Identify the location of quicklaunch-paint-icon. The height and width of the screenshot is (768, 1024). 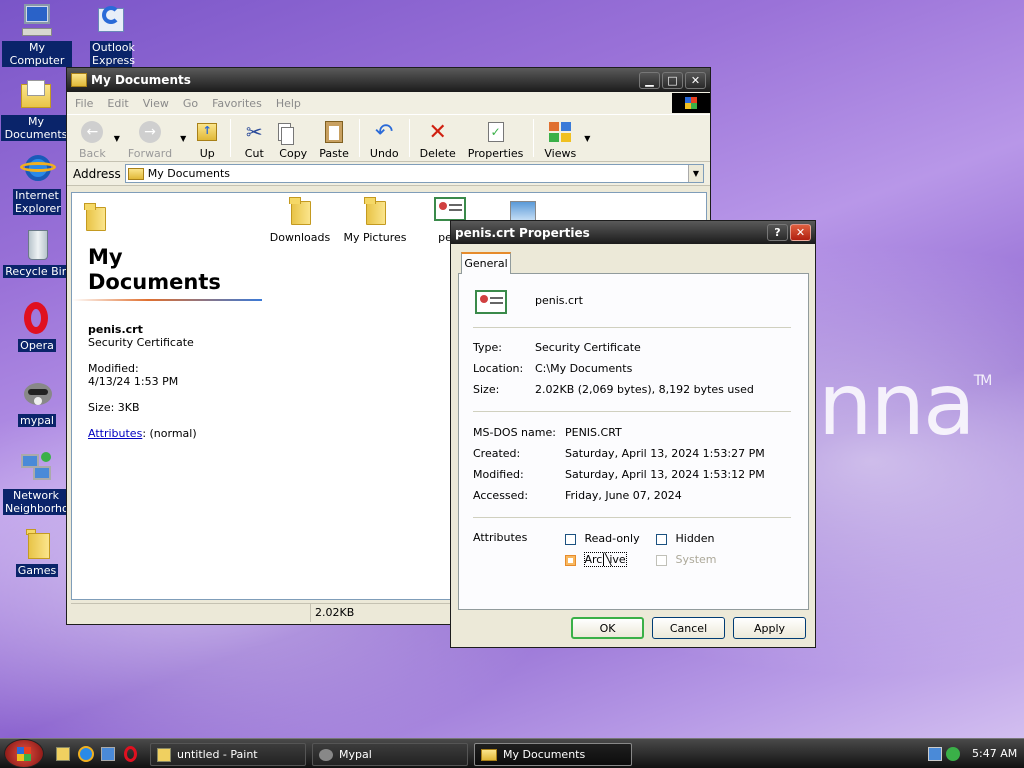
(63, 754).